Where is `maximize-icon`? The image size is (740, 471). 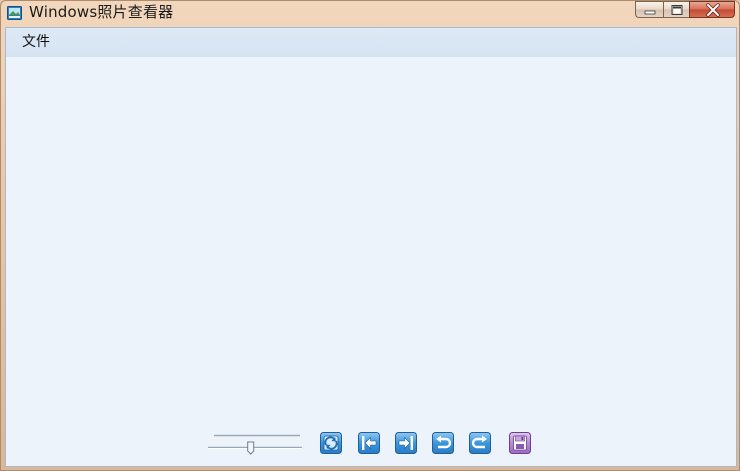
maximize-icon is located at coordinates (677, 10).